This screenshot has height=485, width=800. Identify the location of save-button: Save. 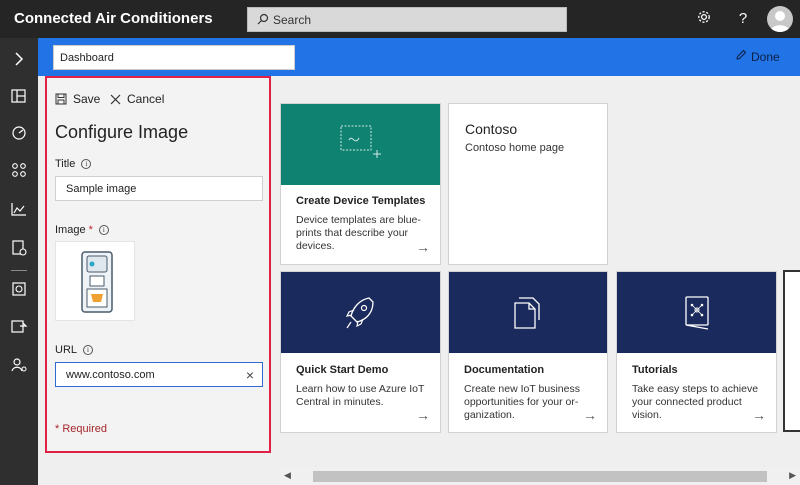
(77, 99).